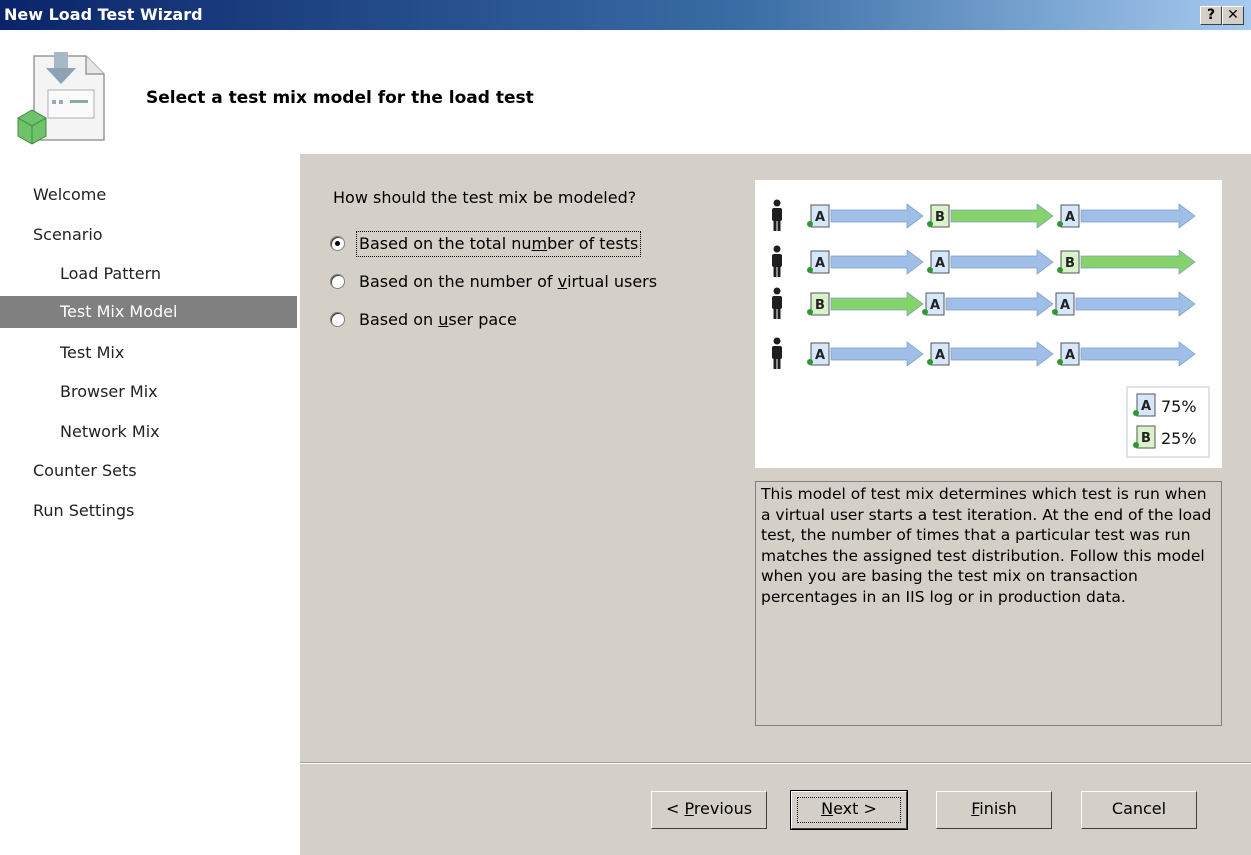 This screenshot has height=855, width=1251. Describe the element at coordinates (84, 510) in the screenshot. I see `sidebar-item-label: Run Settings` at that location.